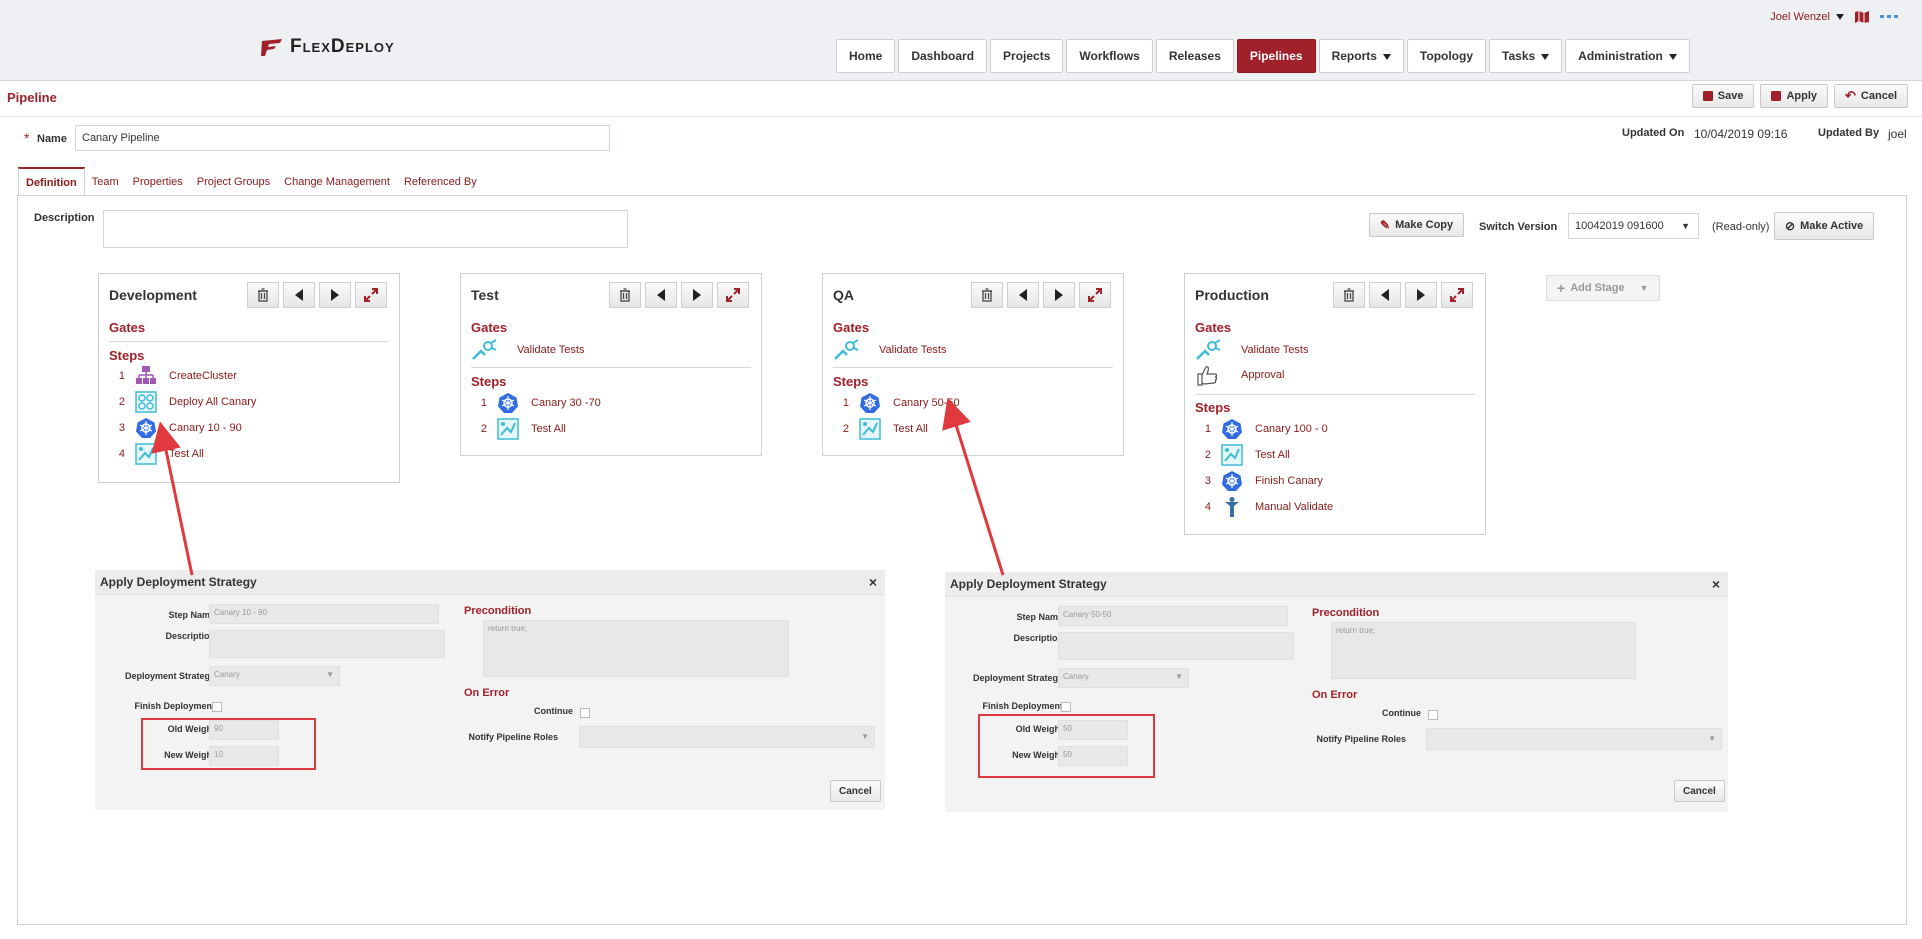 The width and height of the screenshot is (1922, 939). Describe the element at coordinates (1264, 507) in the screenshot. I see `step-item: 4 Manual Validate` at that location.